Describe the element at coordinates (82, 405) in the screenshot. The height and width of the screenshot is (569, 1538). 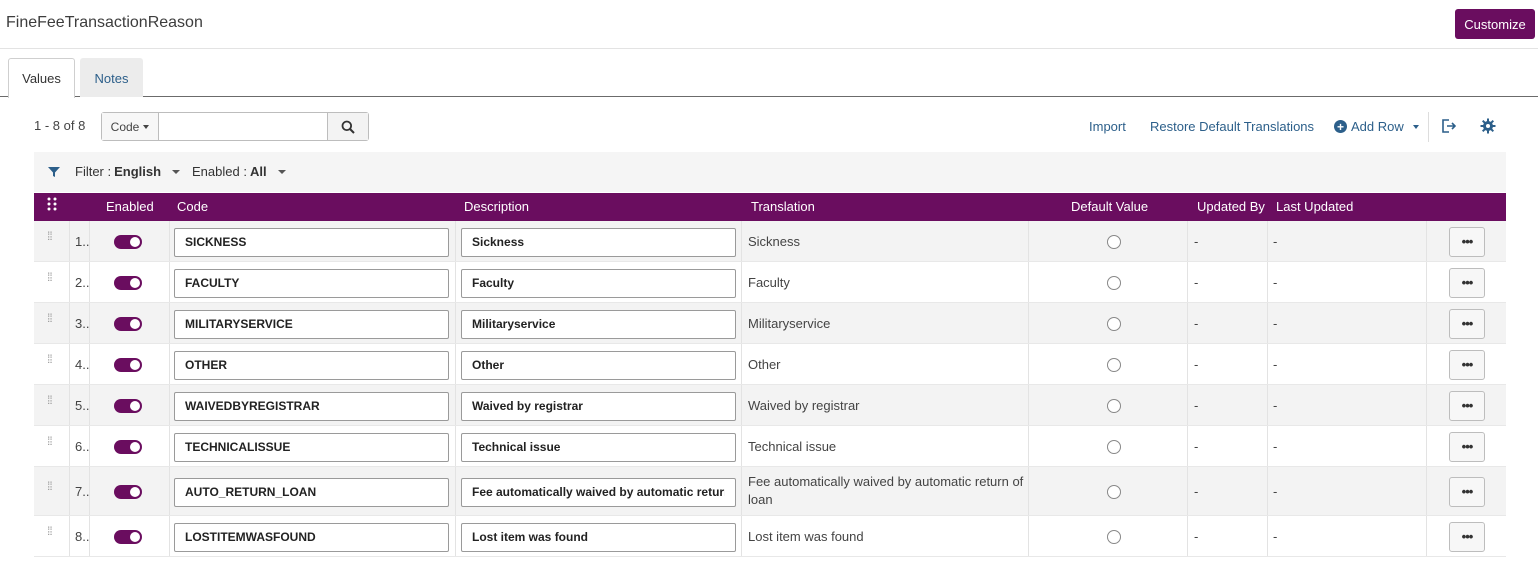
I see `row-number: 5..` at that location.